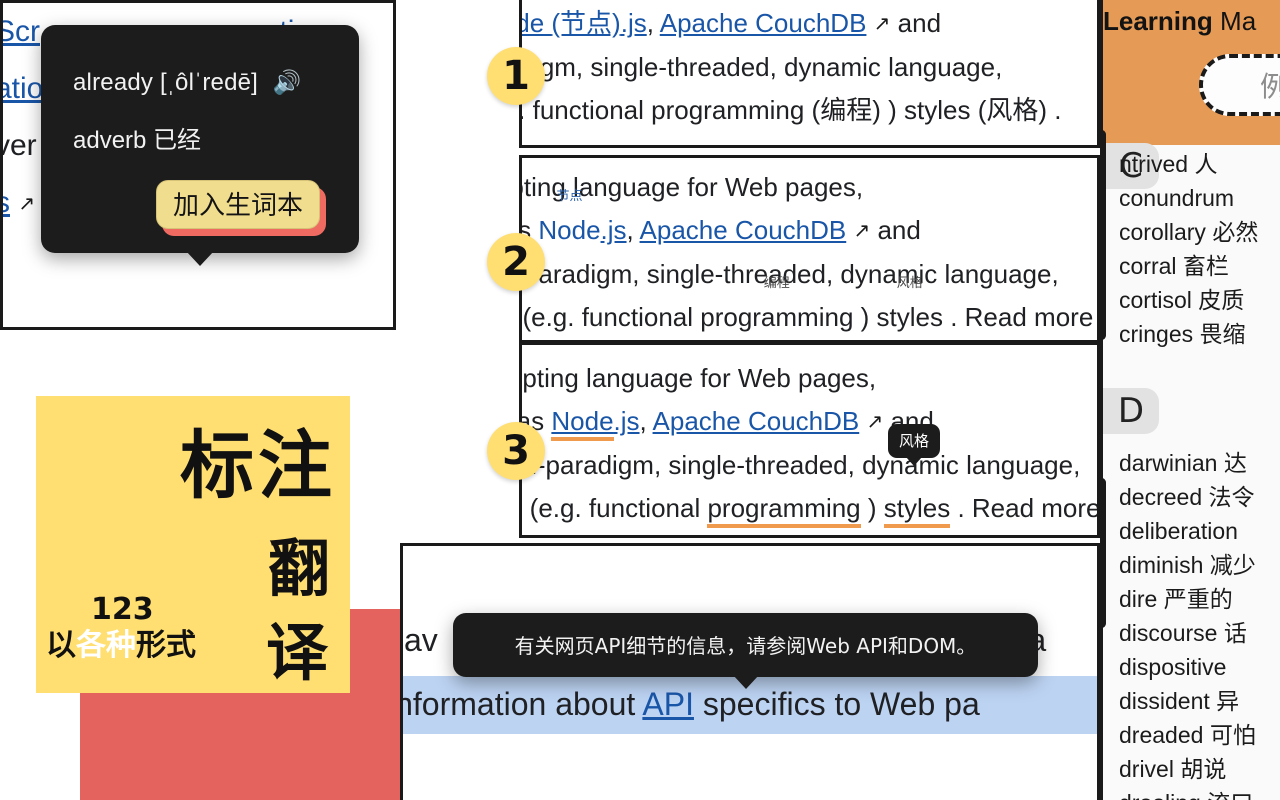 The height and width of the screenshot is (800, 1280). I want to click on link-node-js-3: Node.js, so click(595, 423).